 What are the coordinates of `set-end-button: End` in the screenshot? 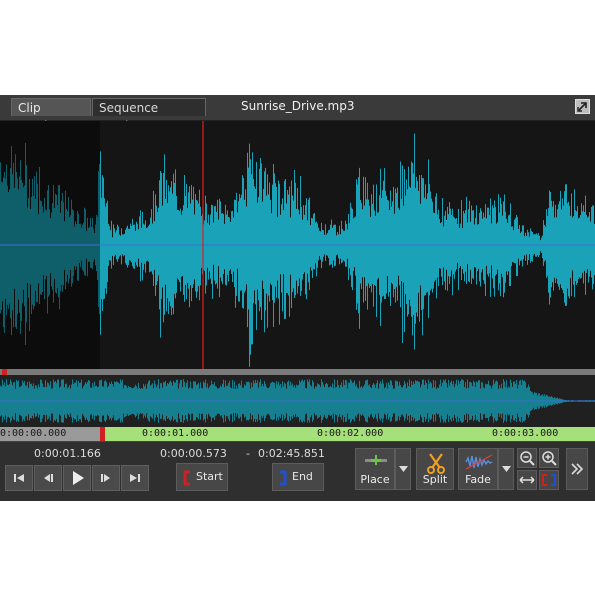 It's located at (298, 477).